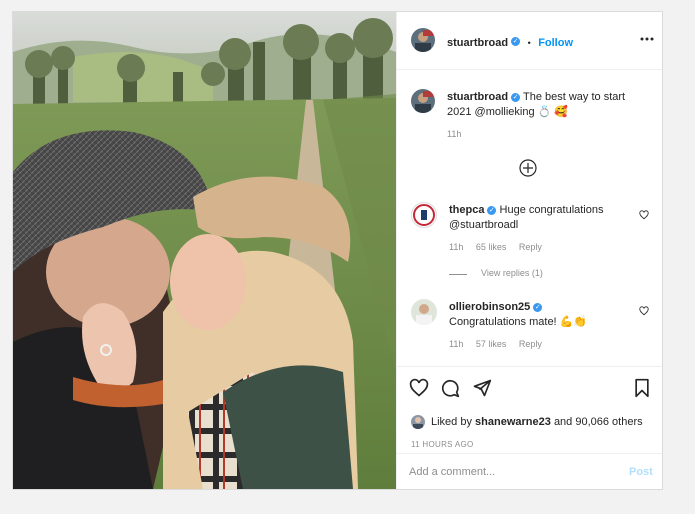  I want to click on post-username: stuartbroad, so click(477, 43).